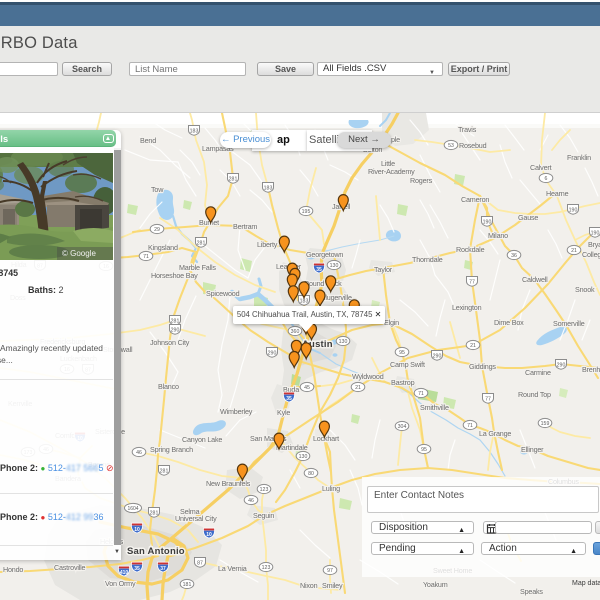 The image size is (600, 600). I want to click on svg-text: Nixon, so click(309, 585).